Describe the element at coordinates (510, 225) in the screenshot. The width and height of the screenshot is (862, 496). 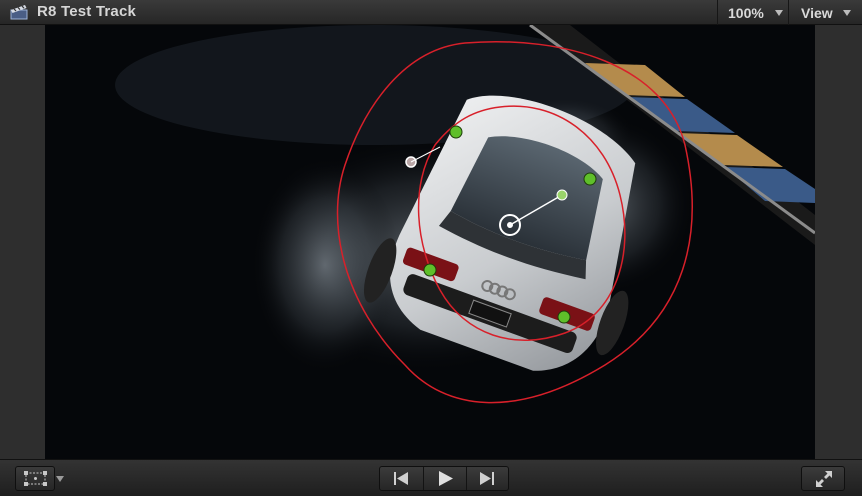
I see `mask-center-handle` at that location.